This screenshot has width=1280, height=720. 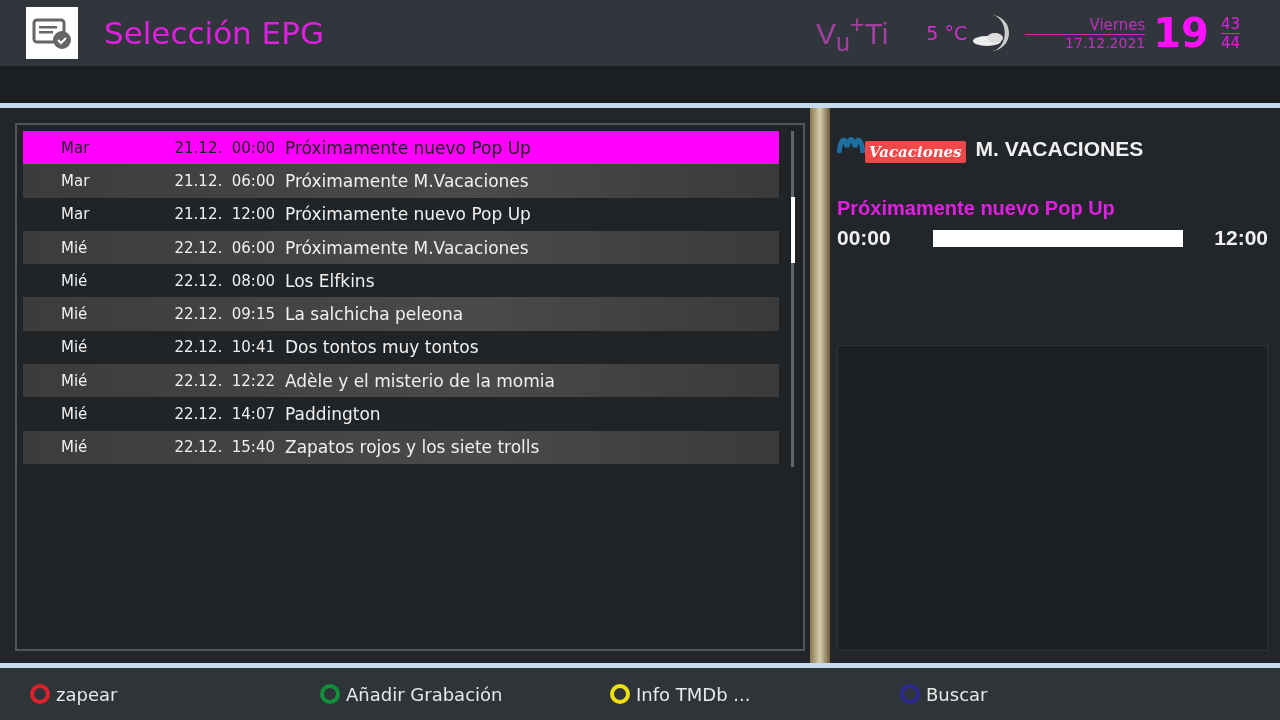 What do you see at coordinates (1085, 25) in the screenshot?
I see `weekday: Viernes` at bounding box center [1085, 25].